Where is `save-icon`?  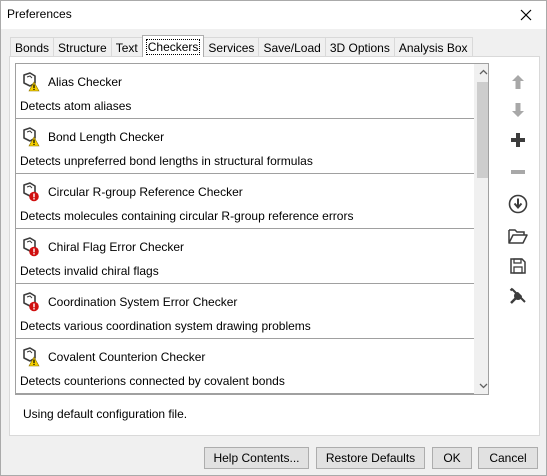
save-icon is located at coordinates (518, 266).